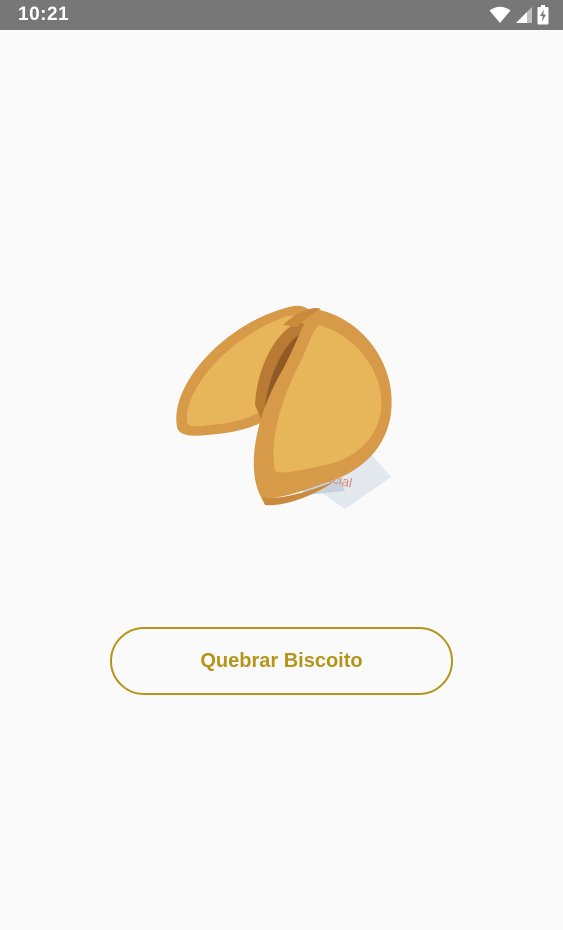  I want to click on status-time: 10:21, so click(44, 14).